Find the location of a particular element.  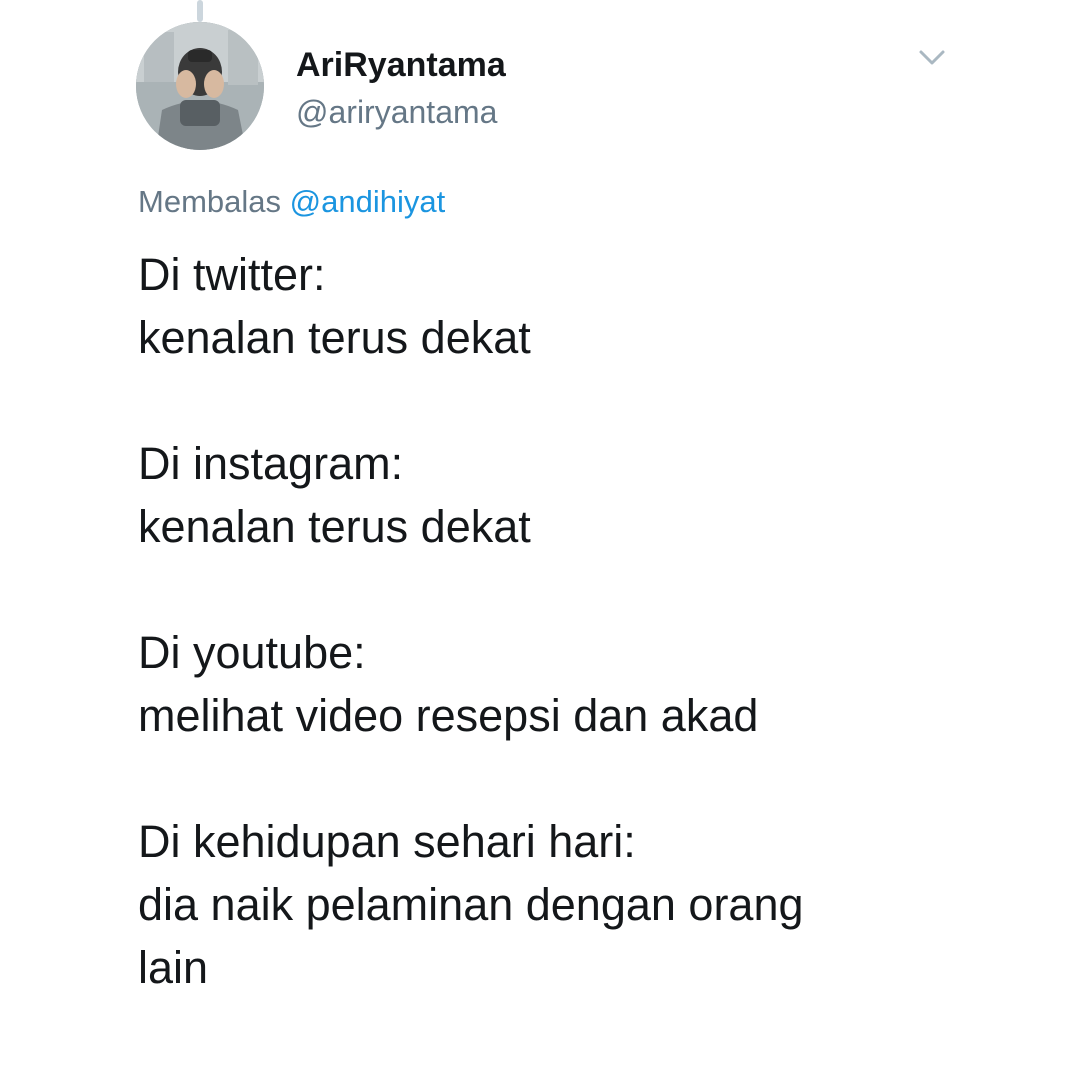

tweet-menu-button is located at coordinates (932, 58).